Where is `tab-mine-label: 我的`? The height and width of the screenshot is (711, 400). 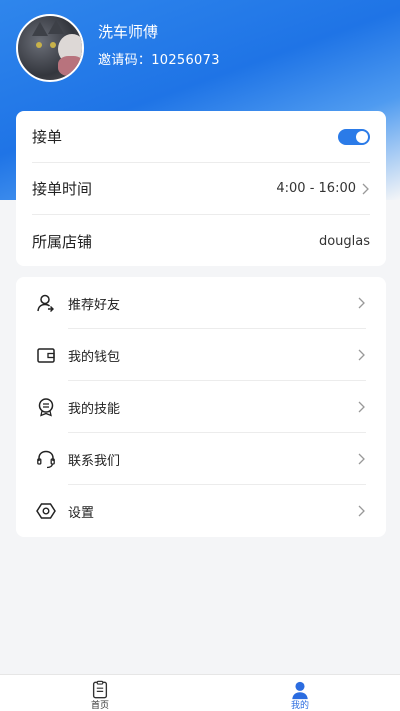 tab-mine-label: 我的 is located at coordinates (299, 706).